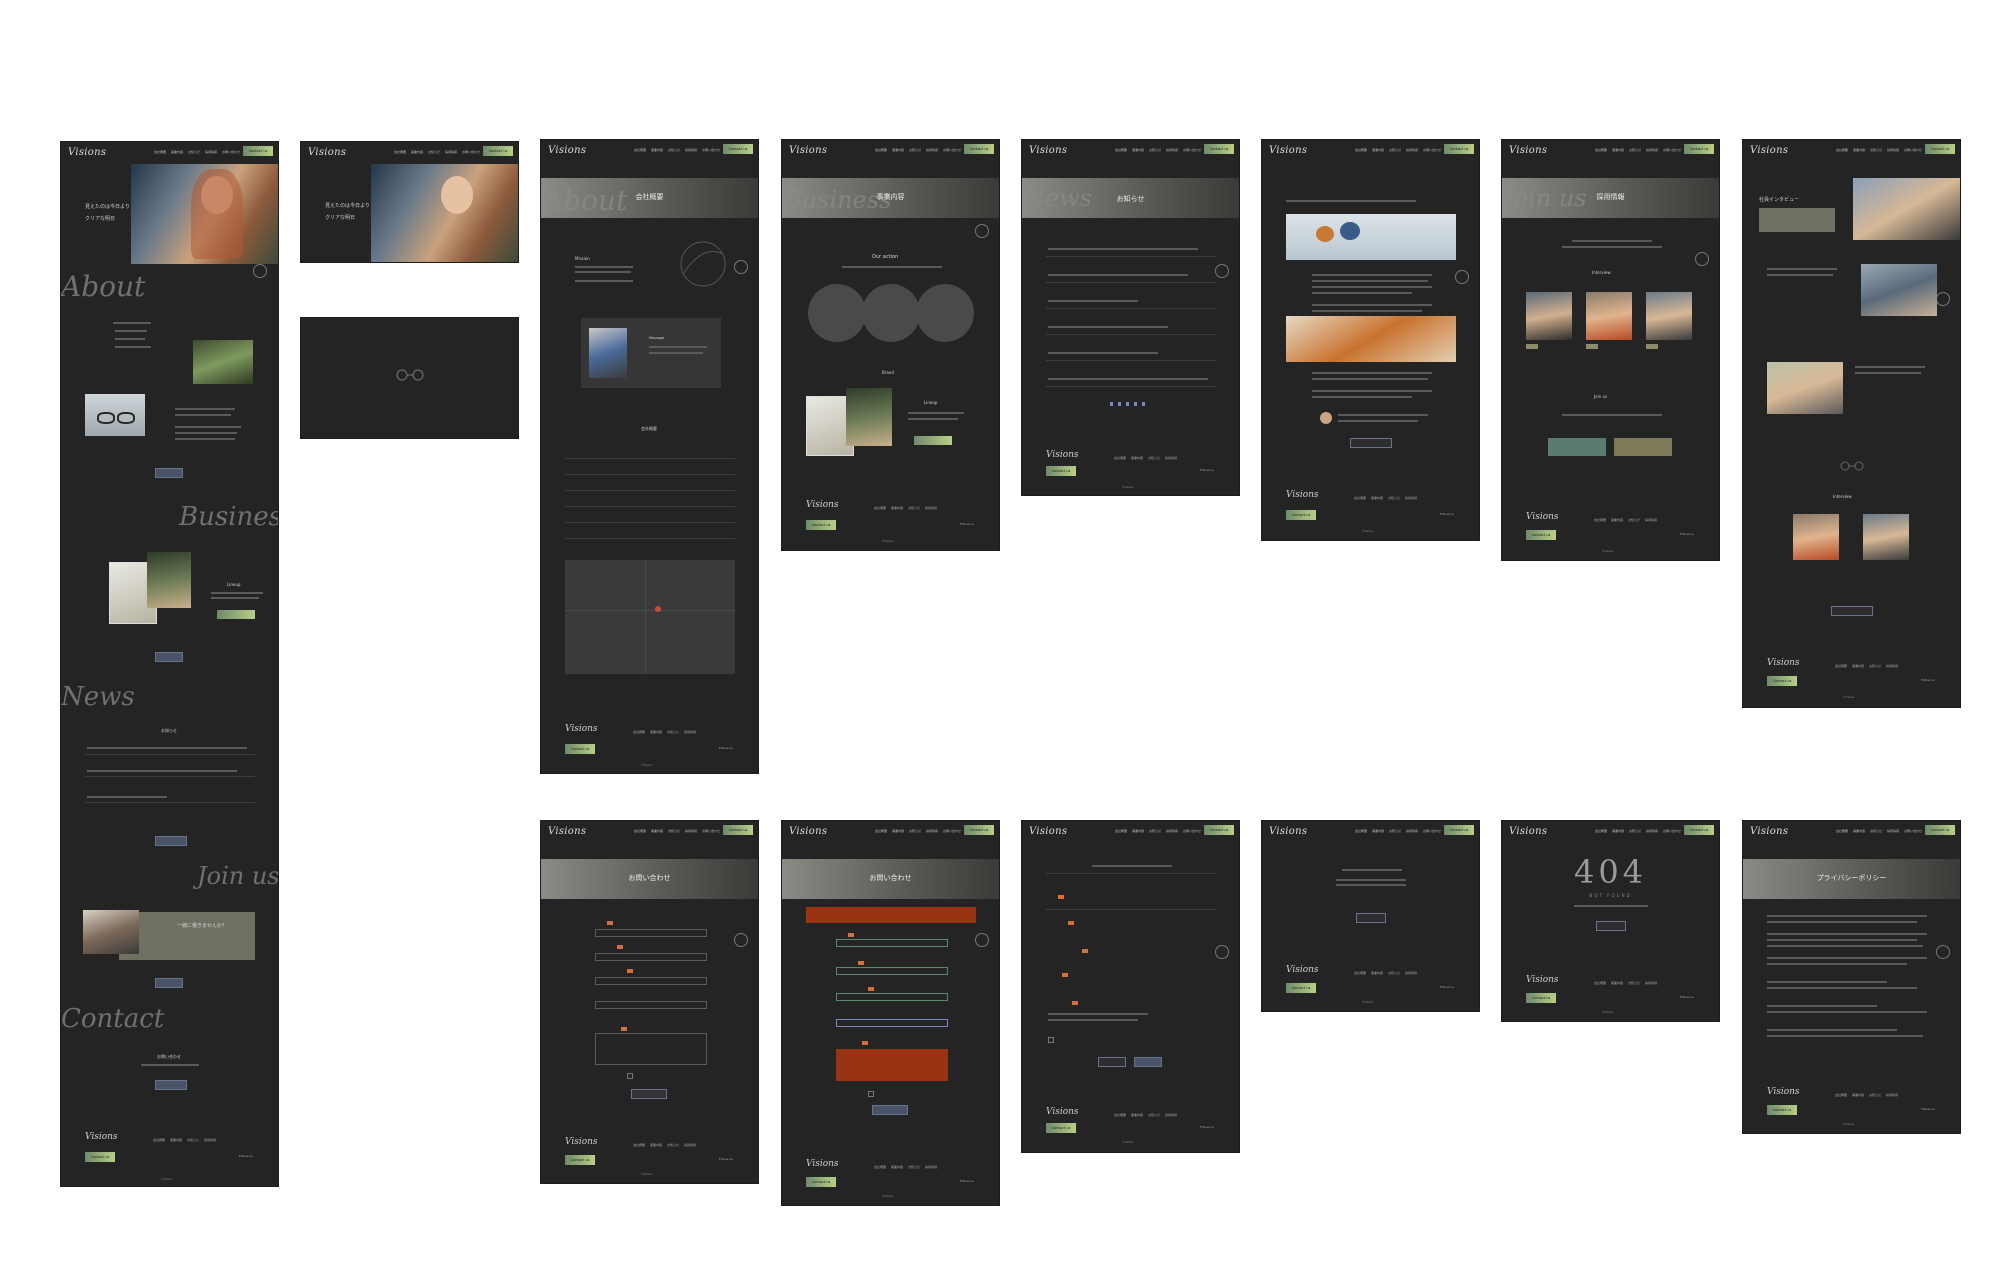 Image resolution: width=2012 pixels, height=1265 pixels. I want to click on send-button, so click(1148, 1062).